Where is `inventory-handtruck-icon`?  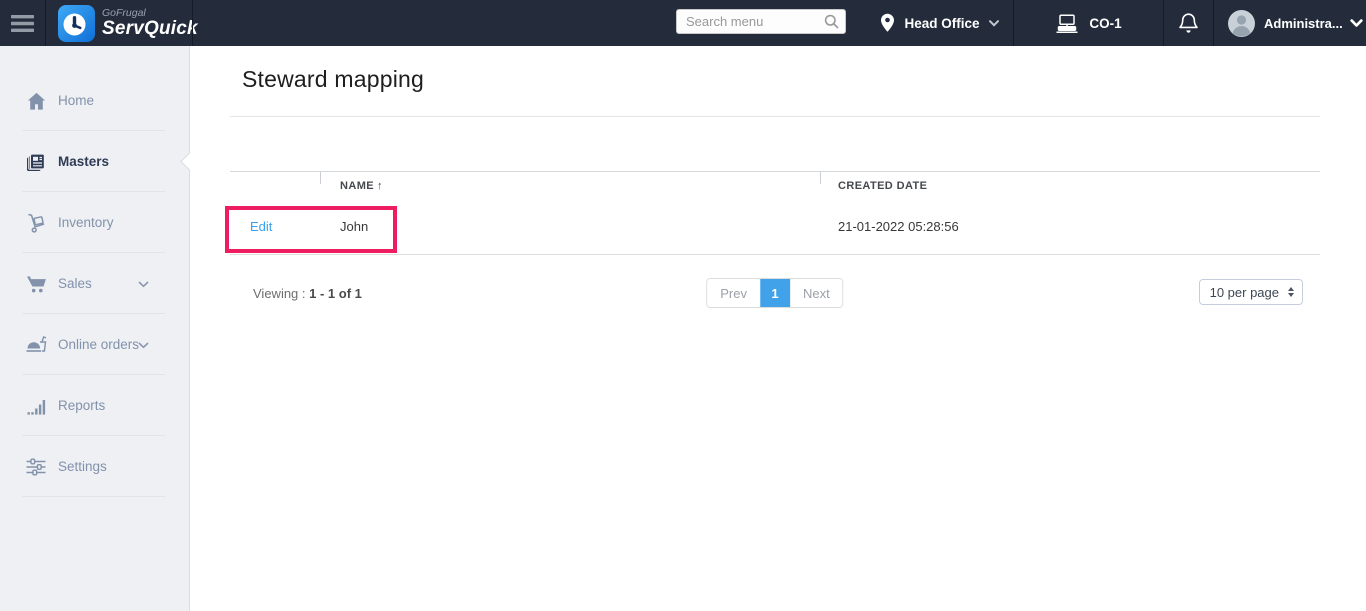 inventory-handtruck-icon is located at coordinates (36, 223).